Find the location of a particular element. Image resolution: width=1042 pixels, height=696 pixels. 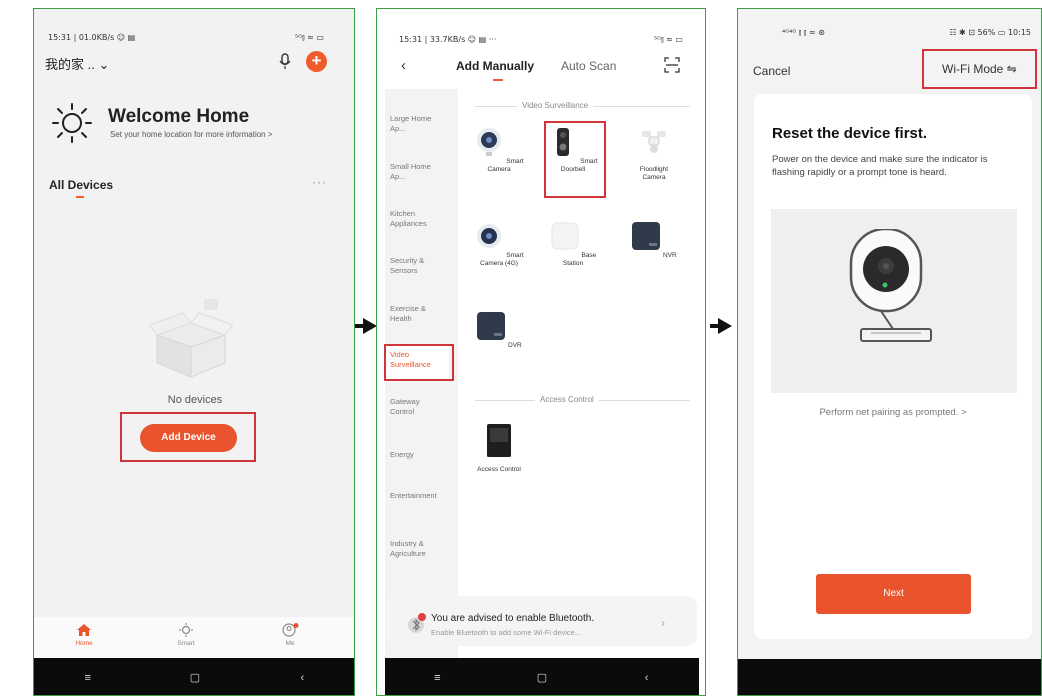

empty-box-icon is located at coordinates (191, 338).